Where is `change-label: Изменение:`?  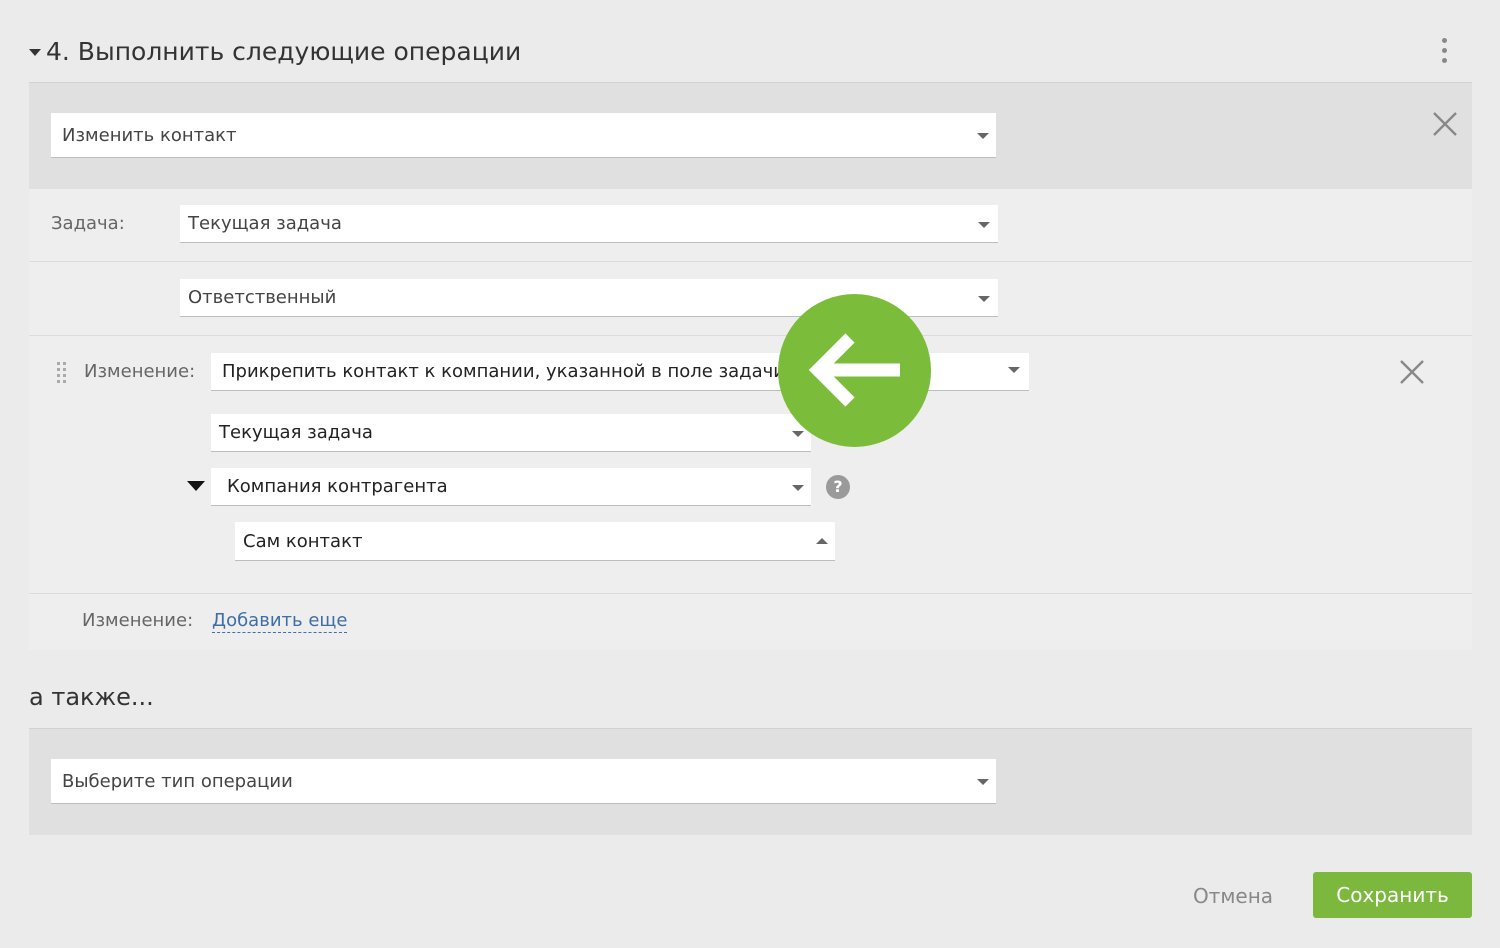
change-label: Изменение: is located at coordinates (140, 371).